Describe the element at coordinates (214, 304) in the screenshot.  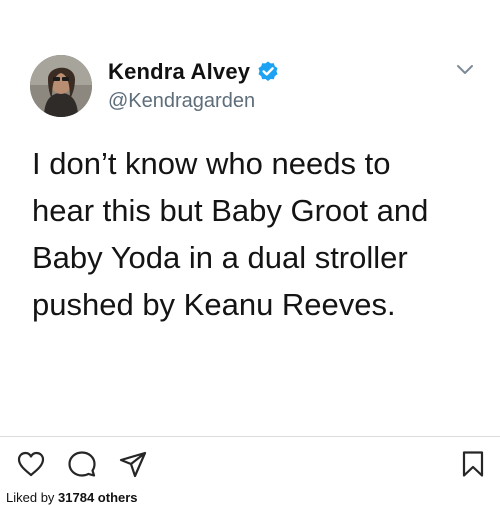
I see `tweet-line: pushed by Keanu Reeves.` at that location.